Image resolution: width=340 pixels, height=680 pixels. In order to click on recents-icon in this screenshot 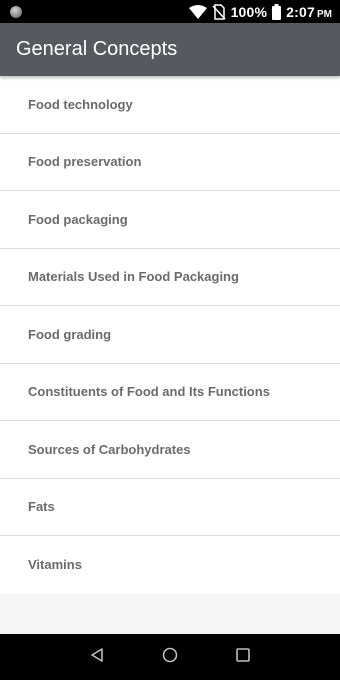, I will do `click(243, 657)`.